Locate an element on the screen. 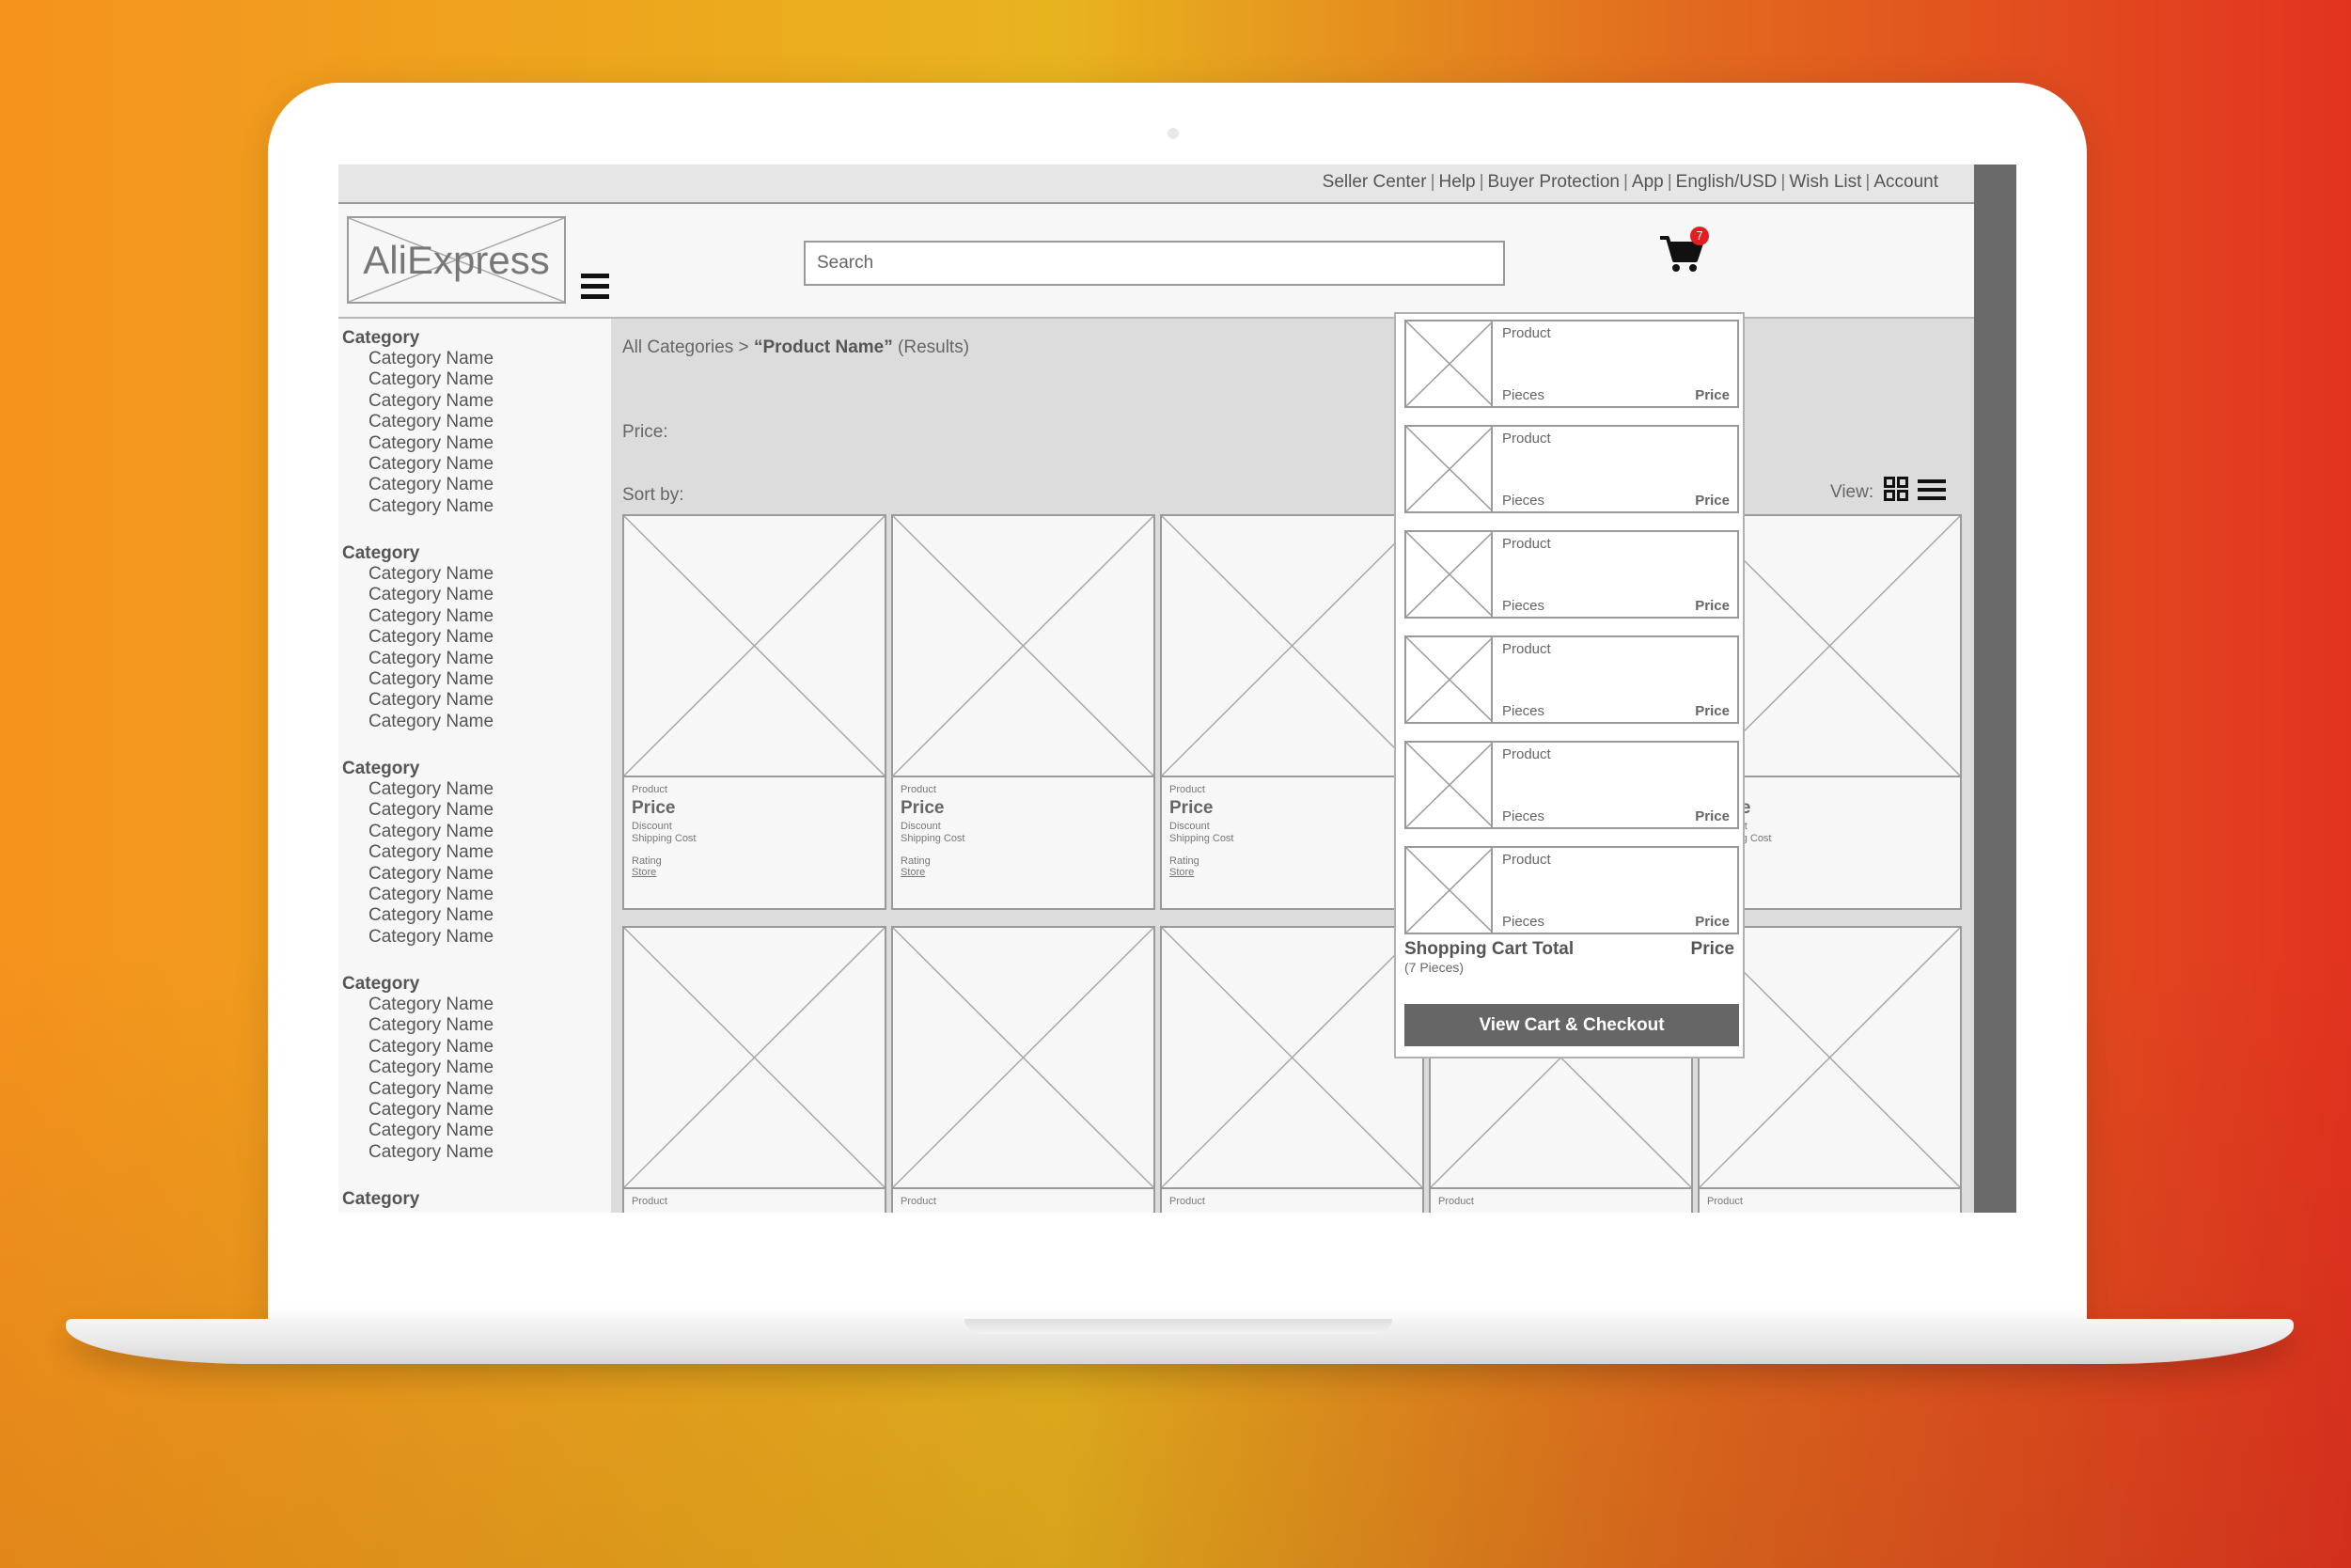  link-wish-list: Wish List is located at coordinates (1825, 182).